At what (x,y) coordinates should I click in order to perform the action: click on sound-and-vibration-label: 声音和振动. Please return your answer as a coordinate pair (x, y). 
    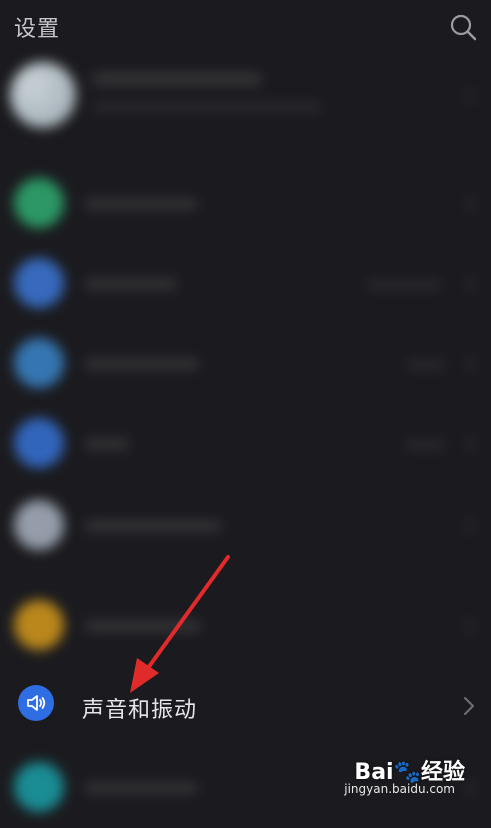
    Looking at the image, I should click on (140, 710).